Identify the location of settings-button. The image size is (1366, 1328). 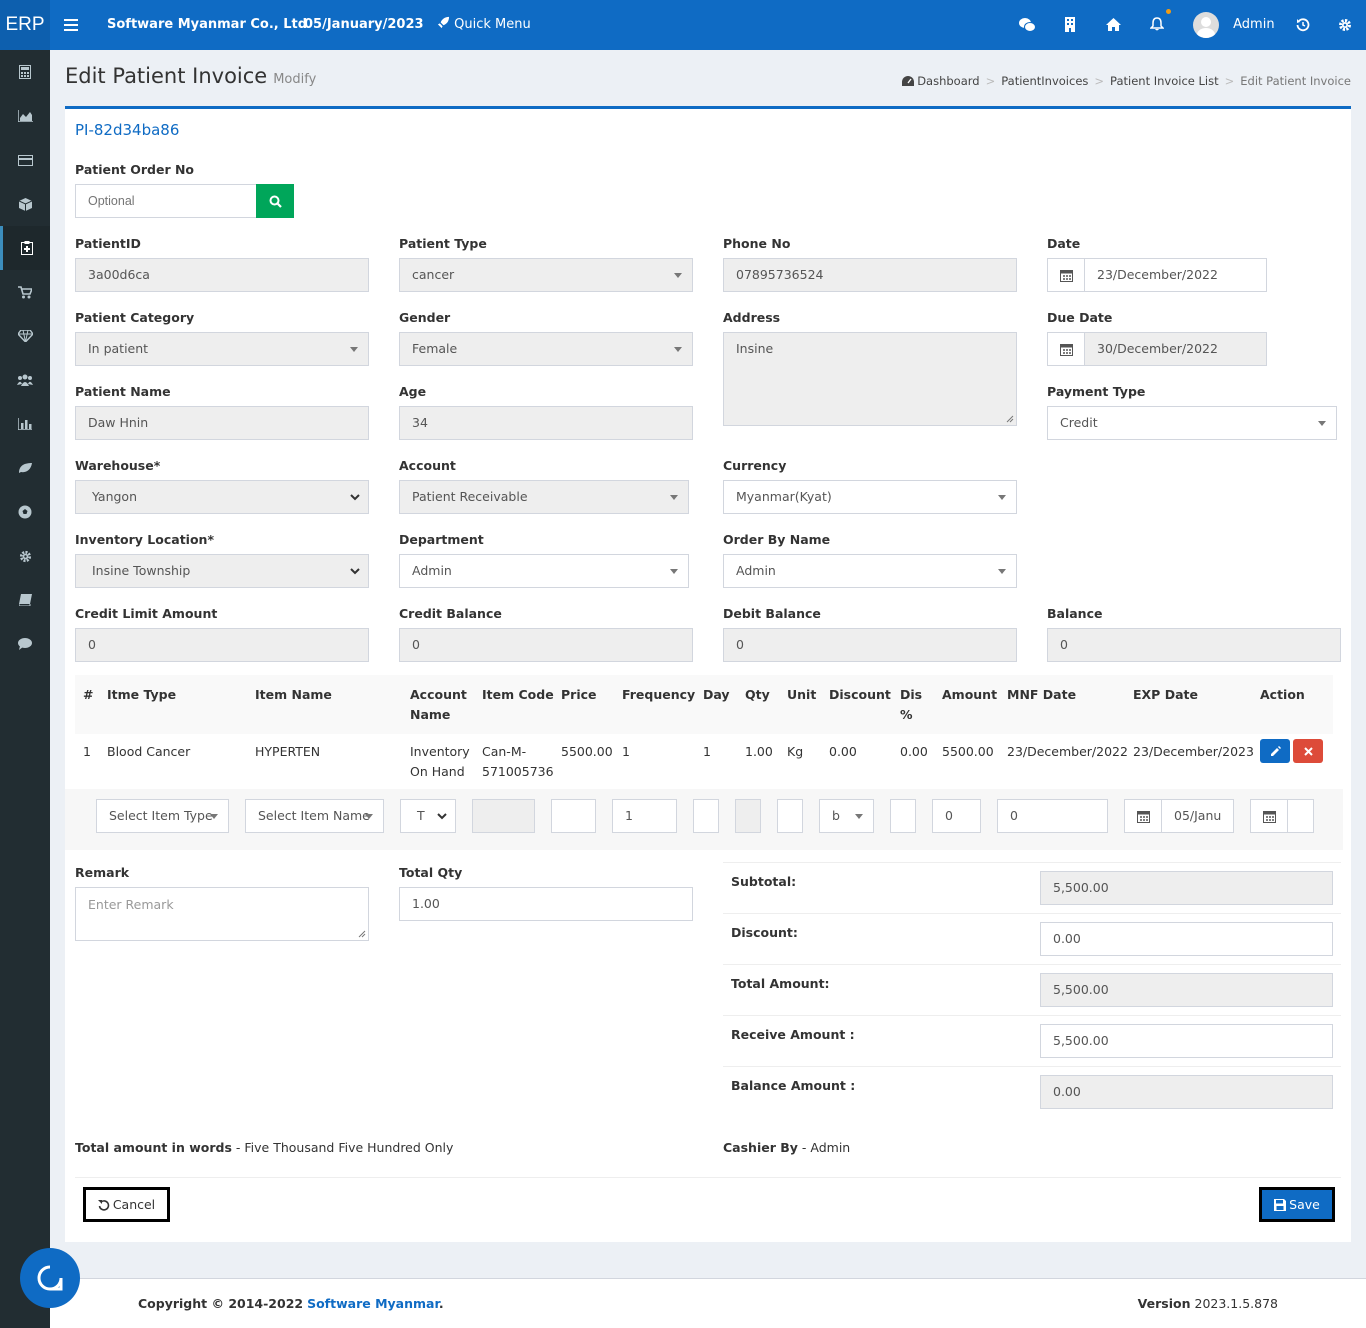
(1345, 25).